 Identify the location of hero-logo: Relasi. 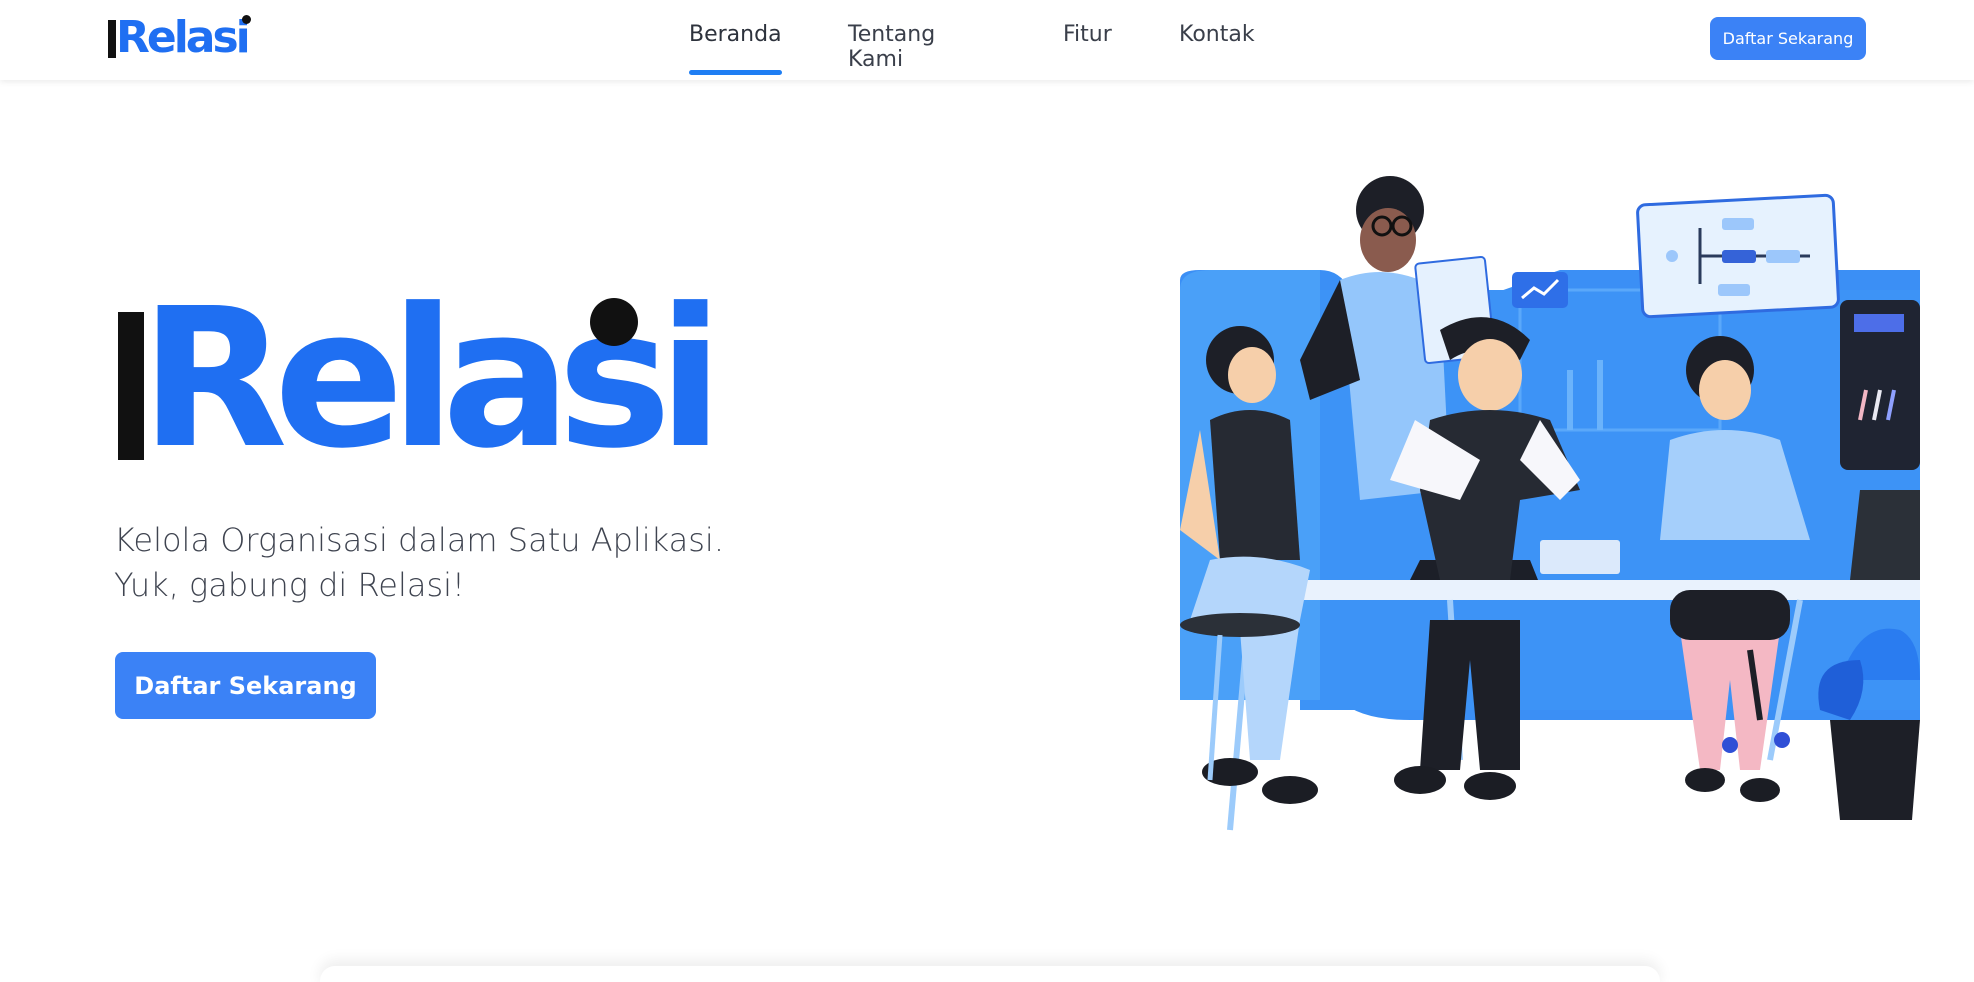
(420, 380).